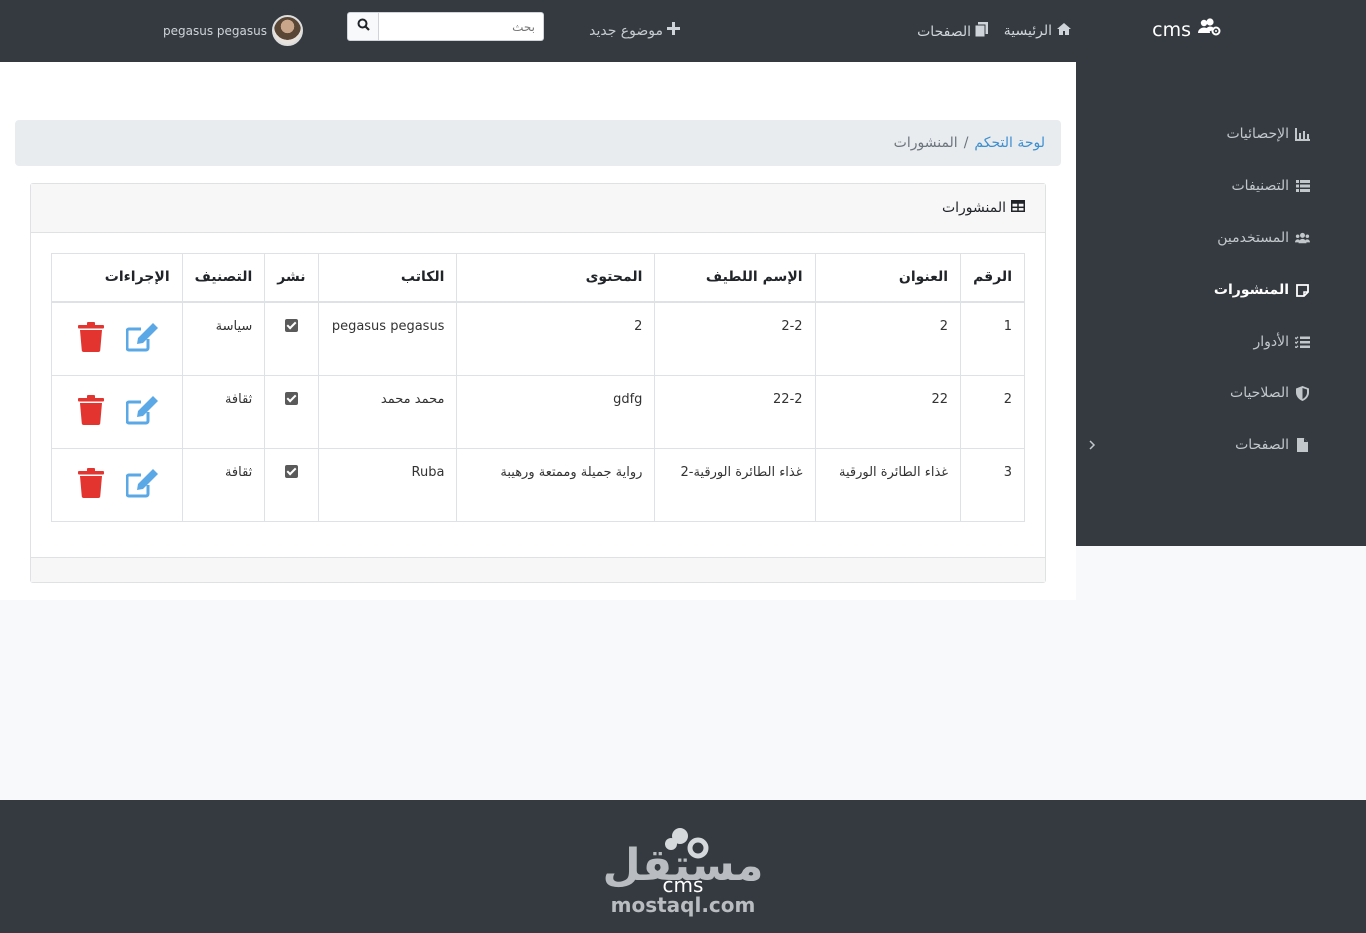 The image size is (1366, 933). What do you see at coordinates (556, 411) in the screenshot?
I see `cell-content: gdfg` at bounding box center [556, 411].